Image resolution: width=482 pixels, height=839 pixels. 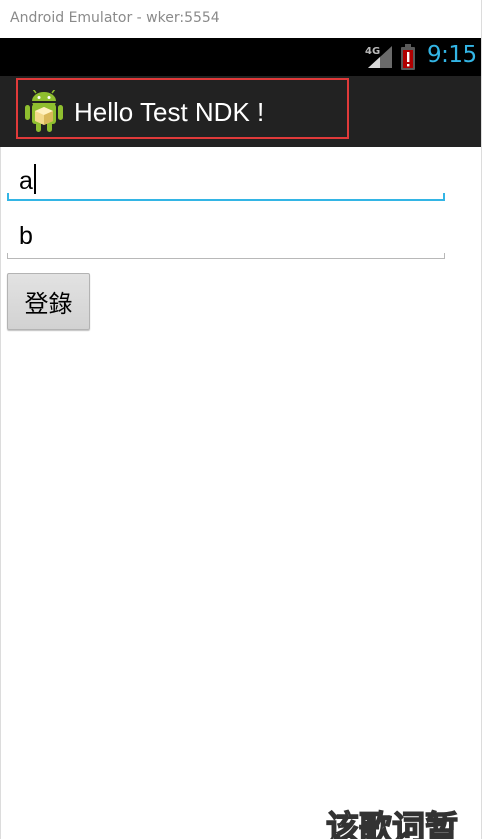 I want to click on signal-4g-icon: 4G, so click(x=378, y=57).